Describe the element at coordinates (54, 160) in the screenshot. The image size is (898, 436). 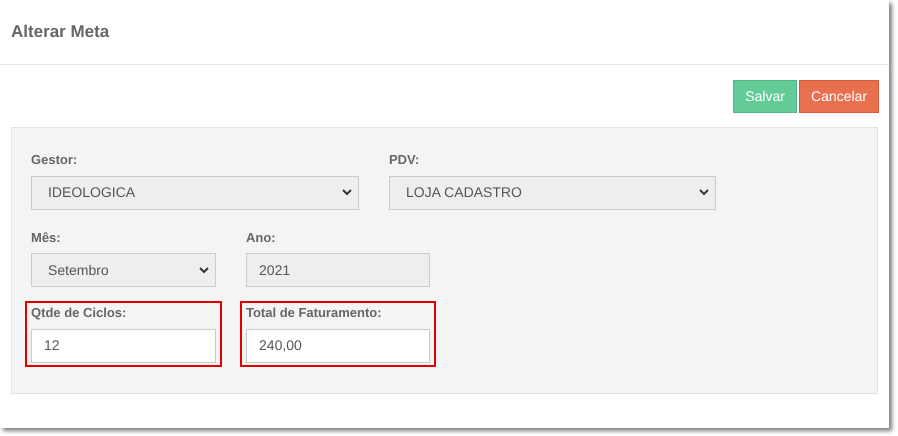
I see `field-label: Gestor:` at that location.